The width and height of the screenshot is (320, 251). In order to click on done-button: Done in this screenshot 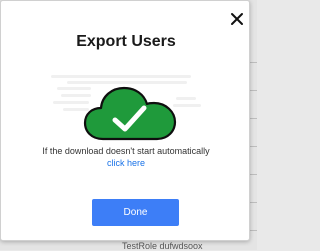, I will do `click(135, 212)`.